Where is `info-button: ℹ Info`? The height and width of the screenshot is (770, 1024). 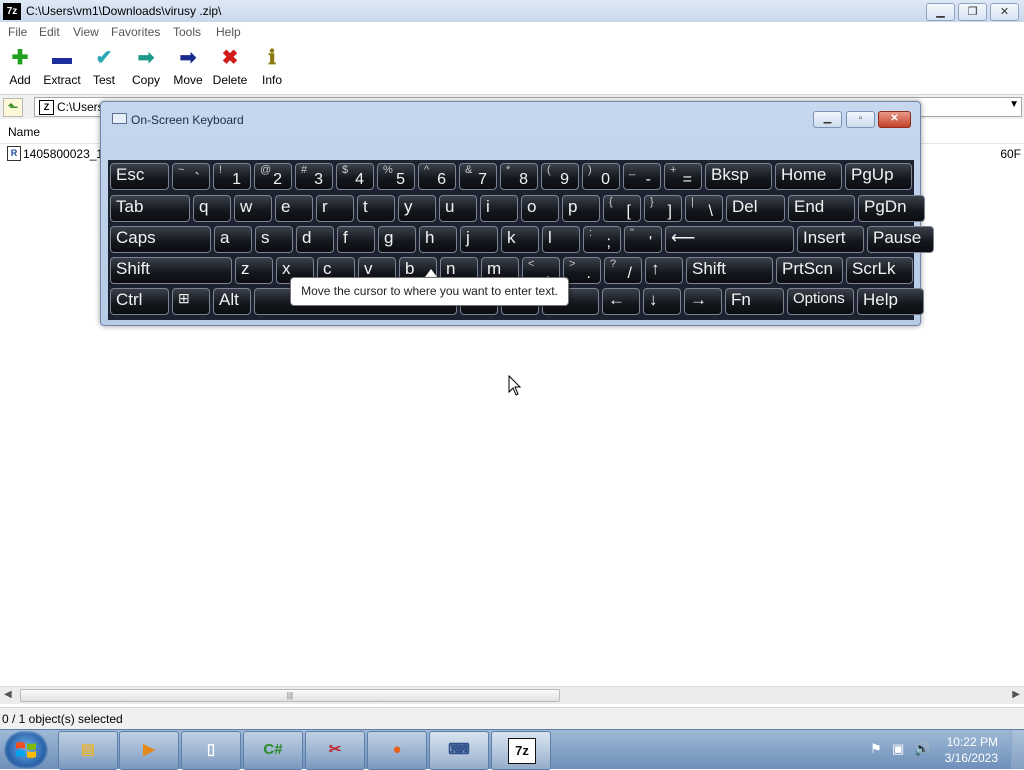 info-button: ℹ Info is located at coordinates (272, 67).